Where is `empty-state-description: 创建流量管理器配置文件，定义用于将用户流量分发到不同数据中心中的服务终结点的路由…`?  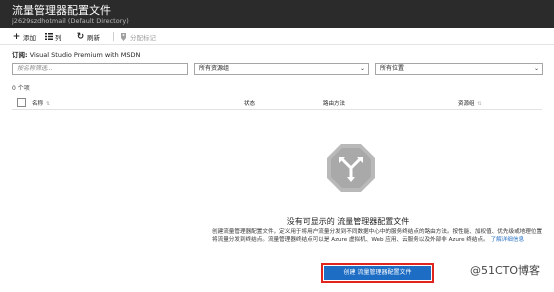 empty-state-description: 创建流量管理器配置文件，定义用于将用户流量分发到不同数据中心中的服务终结点的路由… is located at coordinates (378, 236).